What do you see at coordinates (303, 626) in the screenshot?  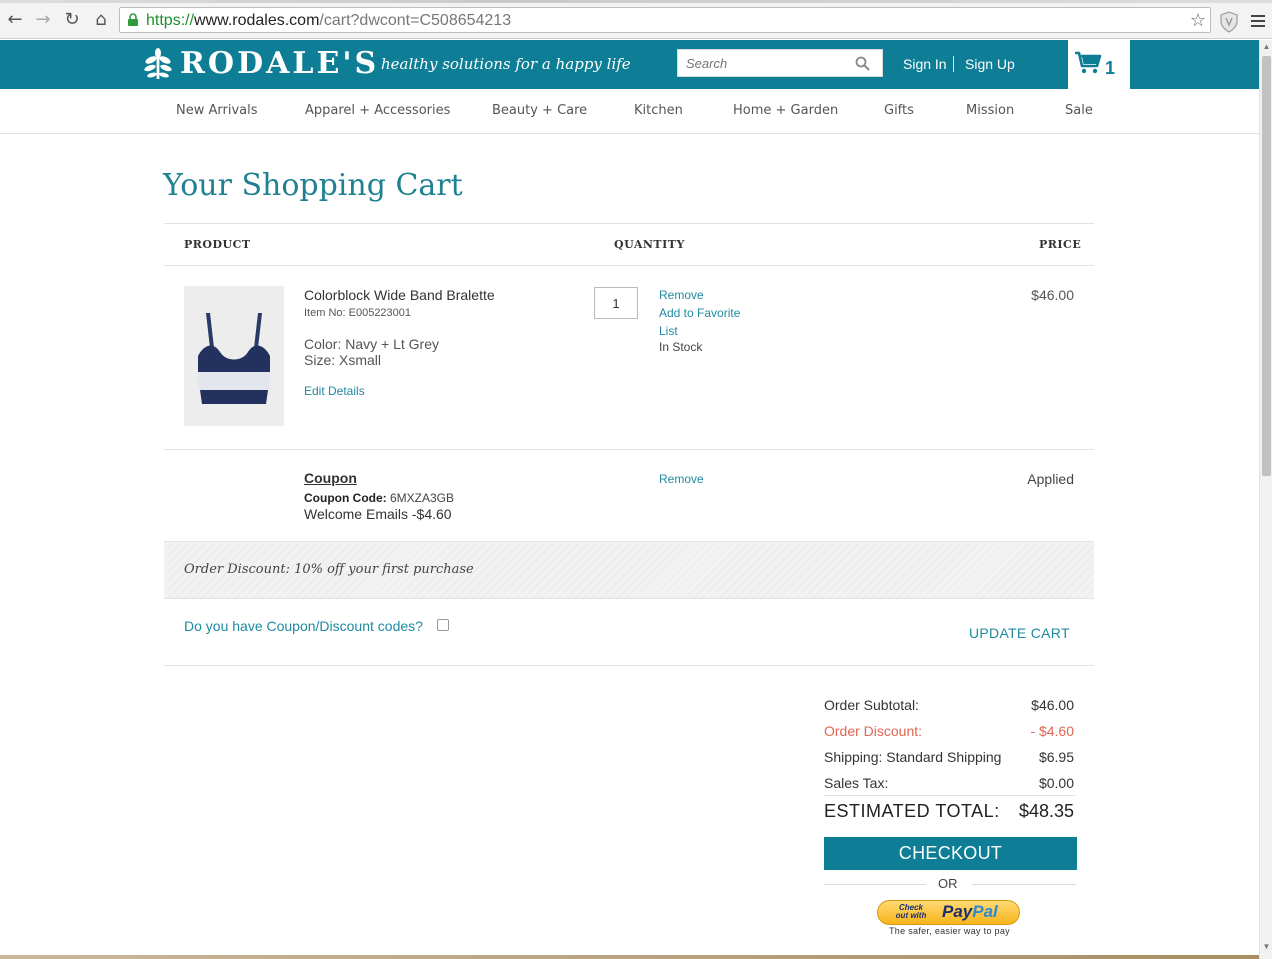 I see `coupon-codes-question: Do you have Coupon/Discount codes?` at bounding box center [303, 626].